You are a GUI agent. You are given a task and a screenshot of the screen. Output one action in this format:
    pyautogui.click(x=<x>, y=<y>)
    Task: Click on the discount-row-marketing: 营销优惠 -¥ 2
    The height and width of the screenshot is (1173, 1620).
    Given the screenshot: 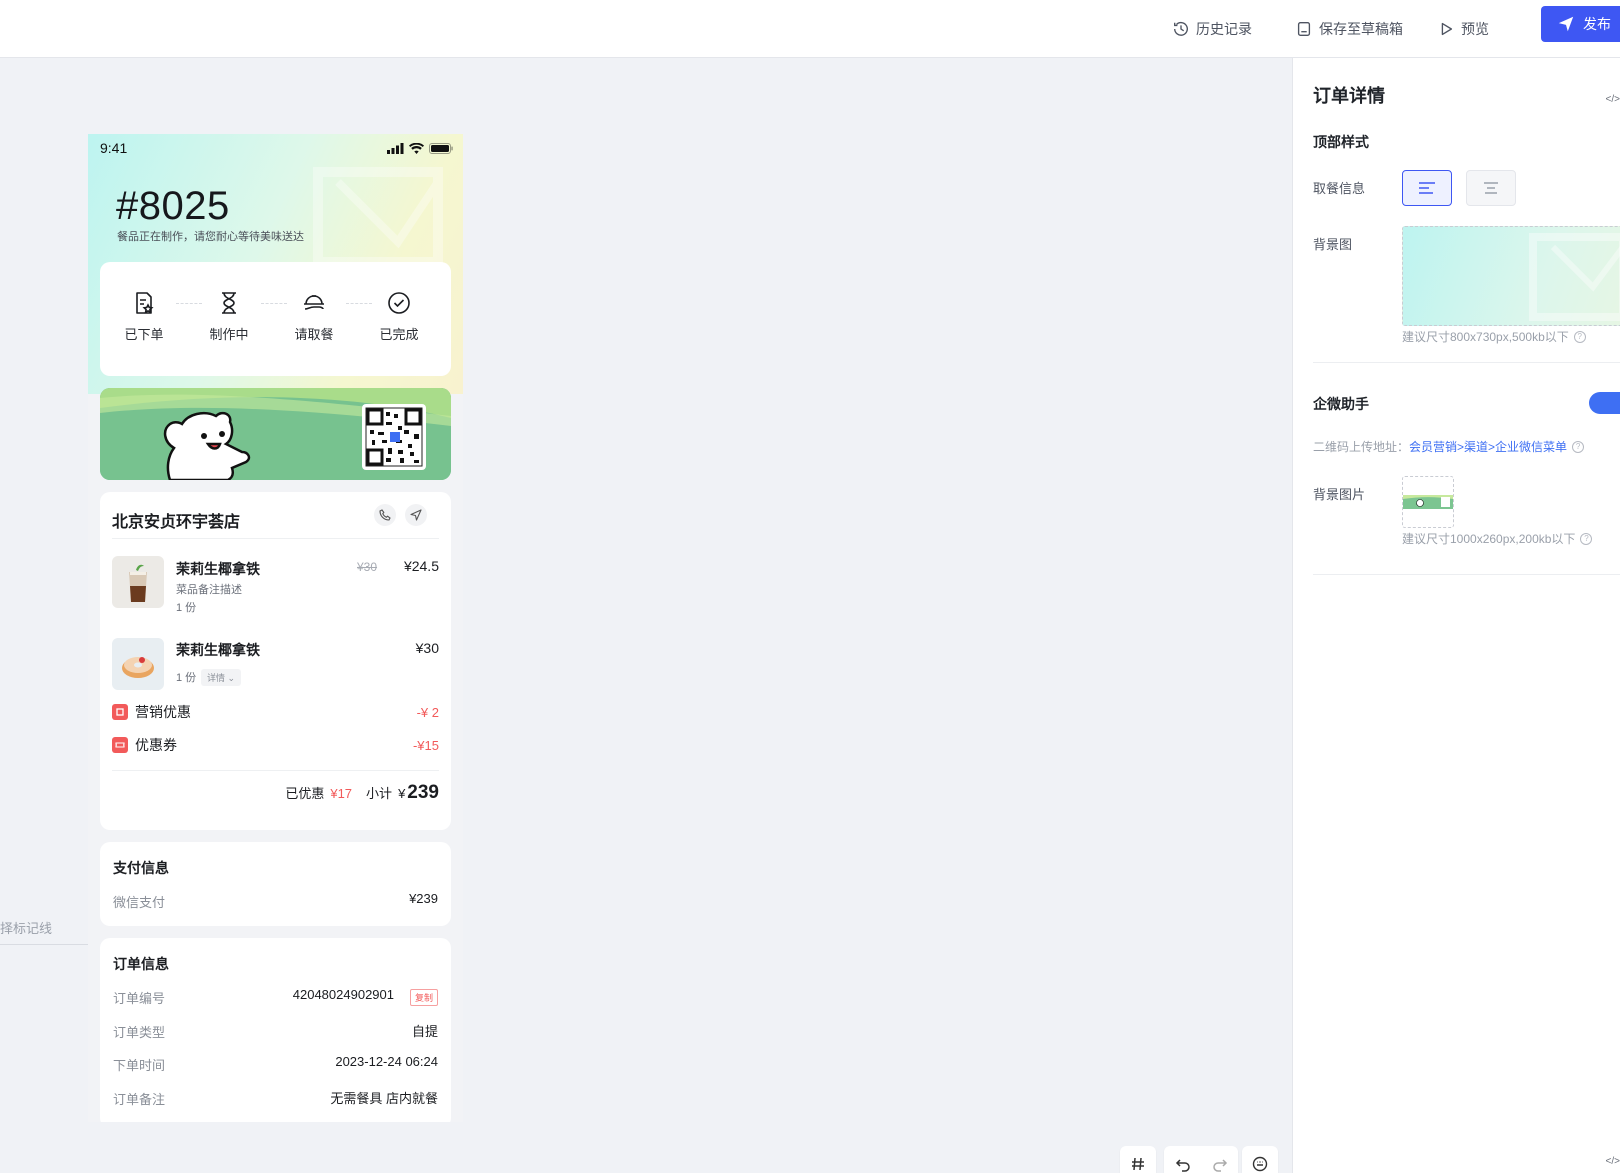 What is the action you would take?
    pyautogui.click(x=275, y=712)
    